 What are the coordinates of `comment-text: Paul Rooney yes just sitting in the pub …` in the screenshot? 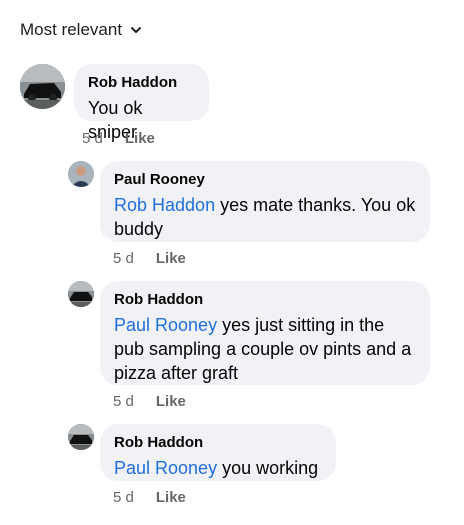 It's located at (265, 349).